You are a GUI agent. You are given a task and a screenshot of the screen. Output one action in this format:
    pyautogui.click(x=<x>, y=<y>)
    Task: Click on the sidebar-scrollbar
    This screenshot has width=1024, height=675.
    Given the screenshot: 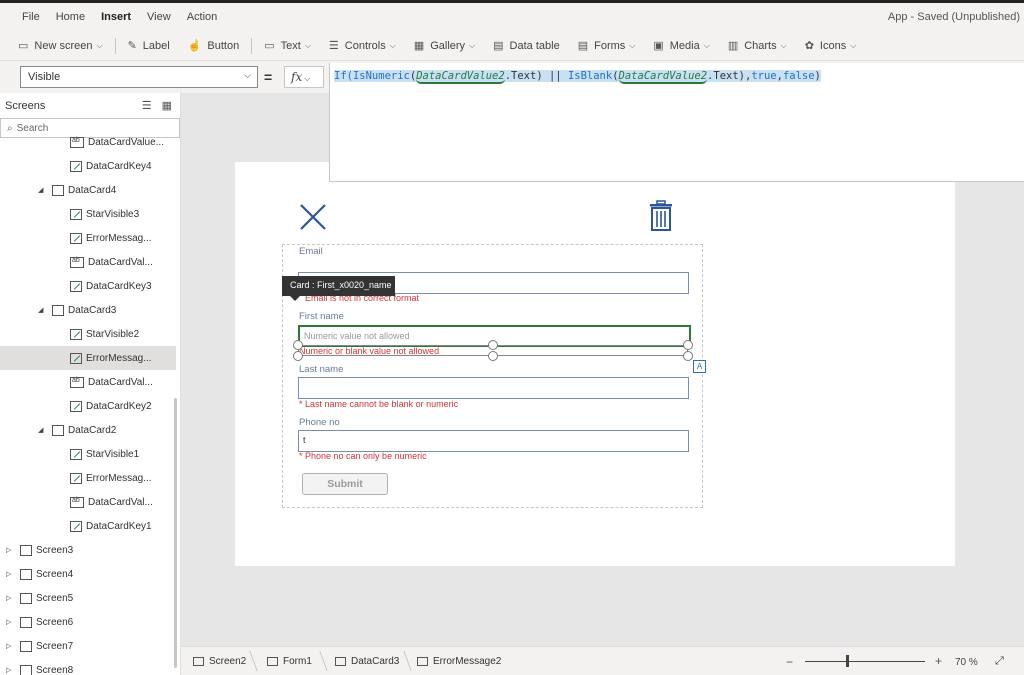 What is the action you would take?
    pyautogui.click(x=175, y=533)
    